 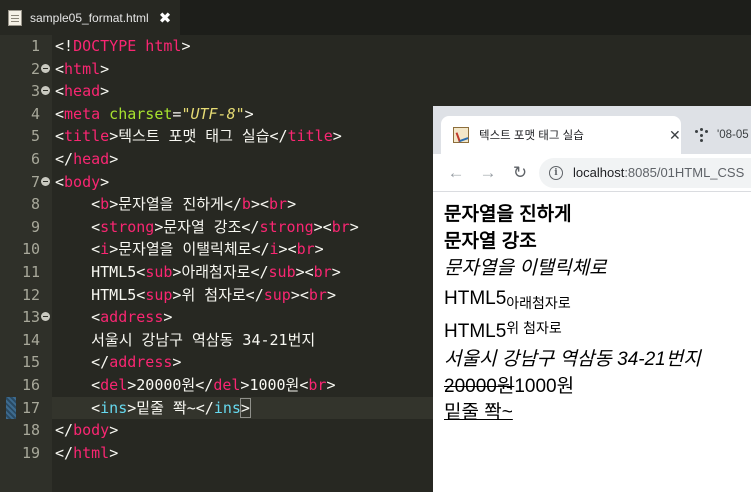 I want to click on code-line-8: <b>문자열을 진하게</b><br>, so click(x=175, y=204).